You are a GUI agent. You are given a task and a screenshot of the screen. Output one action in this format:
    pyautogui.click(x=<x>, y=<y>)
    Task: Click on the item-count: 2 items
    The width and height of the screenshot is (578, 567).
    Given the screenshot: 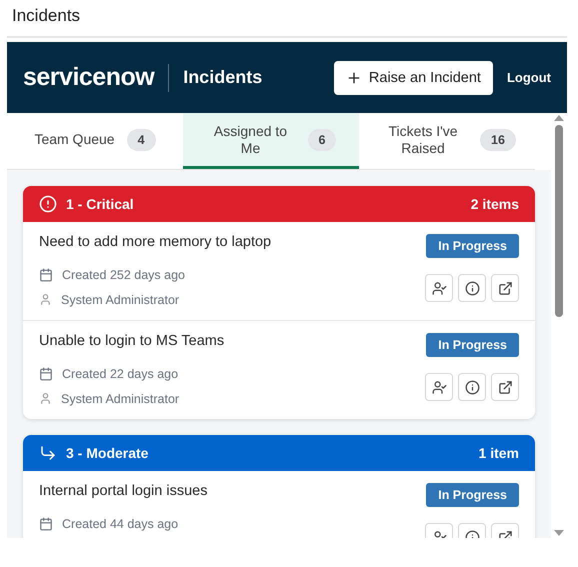 What is the action you would take?
    pyautogui.click(x=494, y=204)
    